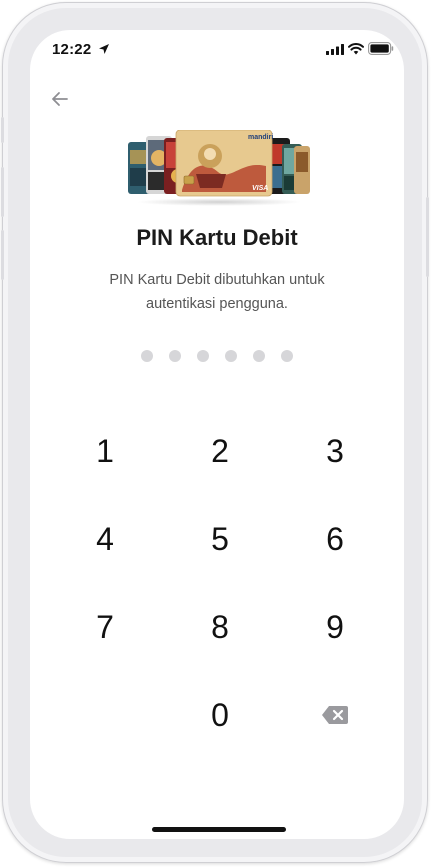 This screenshot has height=867, width=432. I want to click on card-back-right, so click(302, 170).